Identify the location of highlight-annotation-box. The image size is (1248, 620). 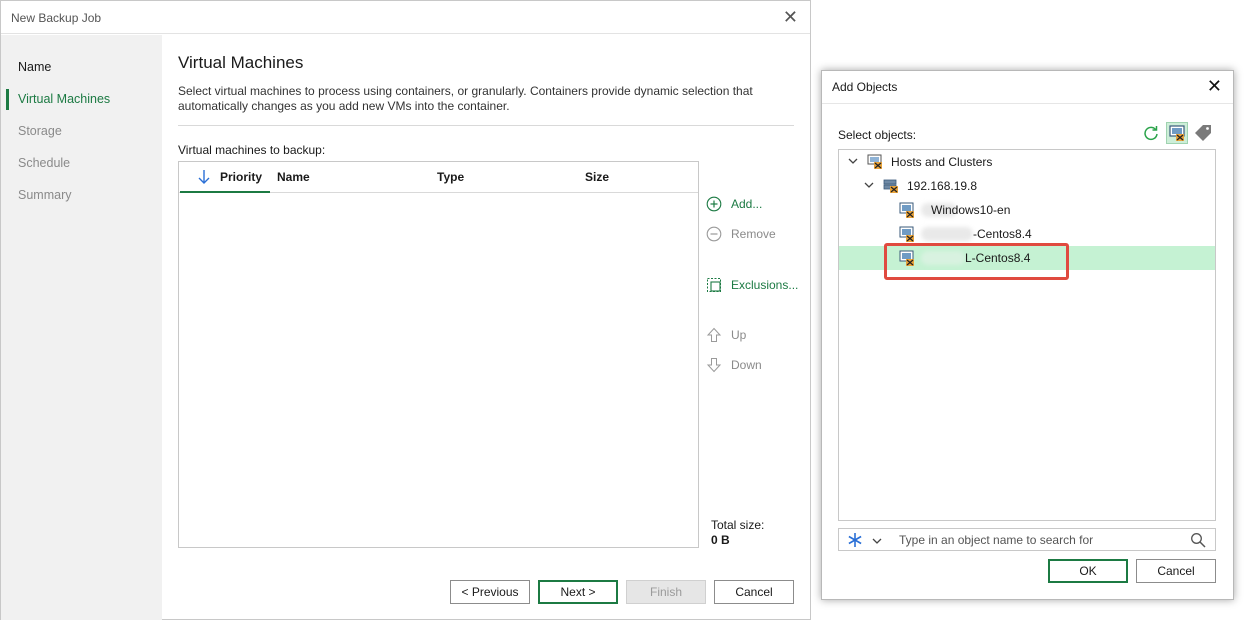
(976, 261).